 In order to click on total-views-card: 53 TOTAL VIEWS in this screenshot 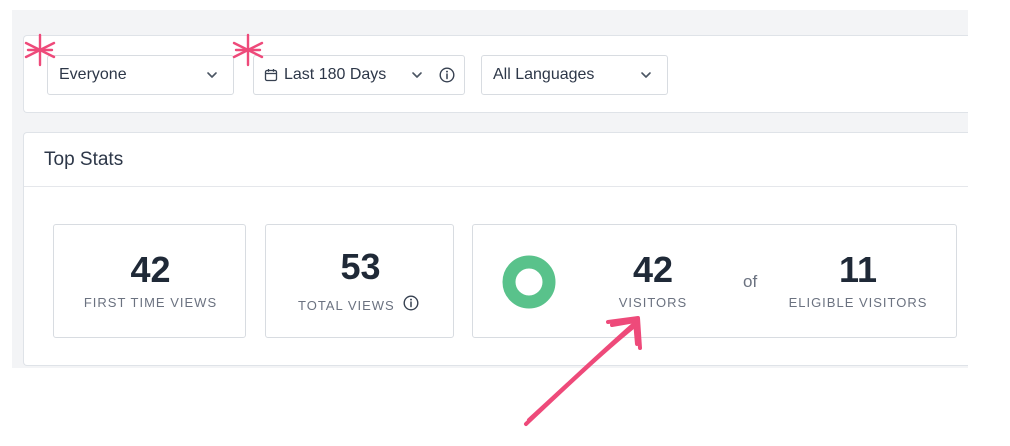, I will do `click(359, 281)`.